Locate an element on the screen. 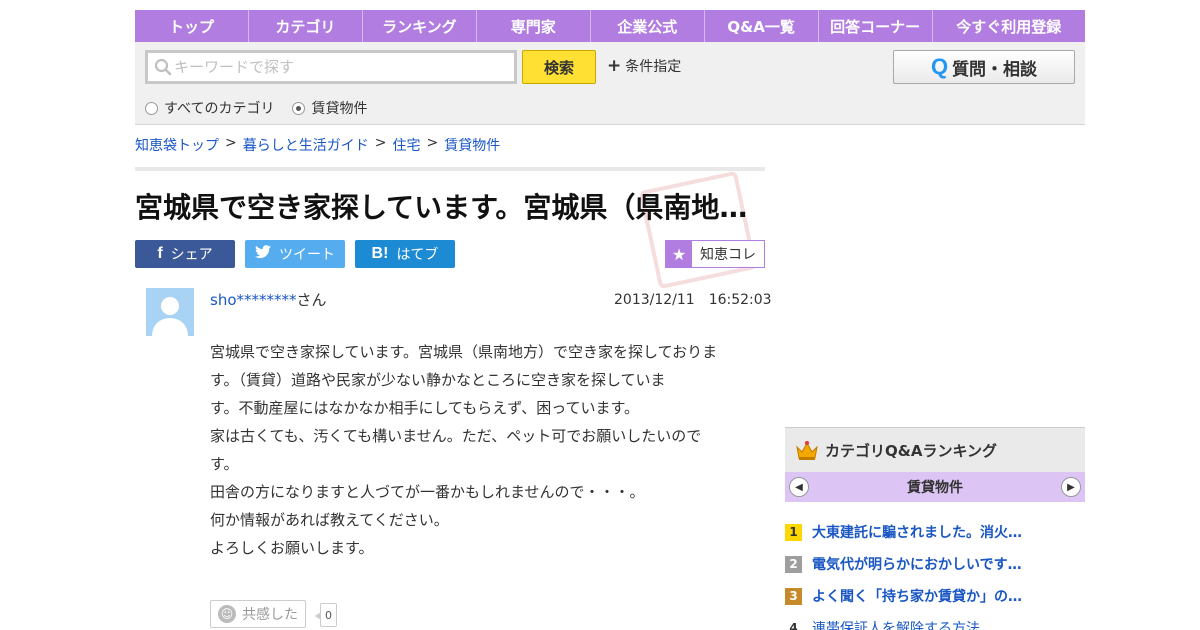 Image resolution: width=1200 pixels, height=630 pixels. question-line: 何か情報があれば教えてください。 is located at coordinates (329, 520).